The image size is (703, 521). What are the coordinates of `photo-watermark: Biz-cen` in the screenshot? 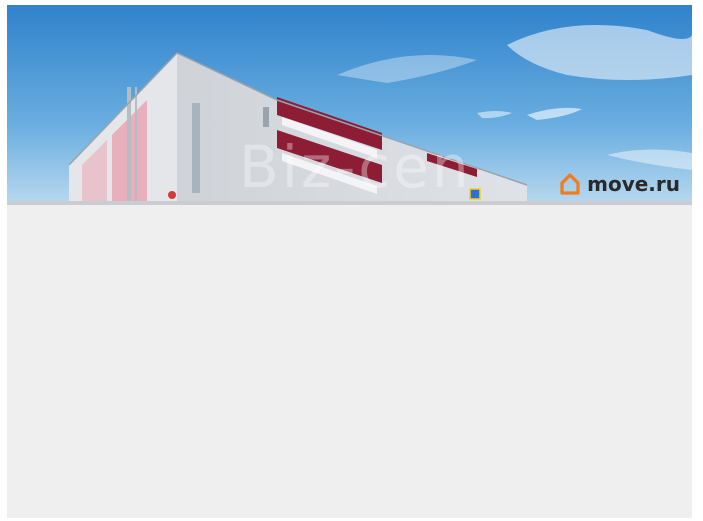 It's located at (355, 167).